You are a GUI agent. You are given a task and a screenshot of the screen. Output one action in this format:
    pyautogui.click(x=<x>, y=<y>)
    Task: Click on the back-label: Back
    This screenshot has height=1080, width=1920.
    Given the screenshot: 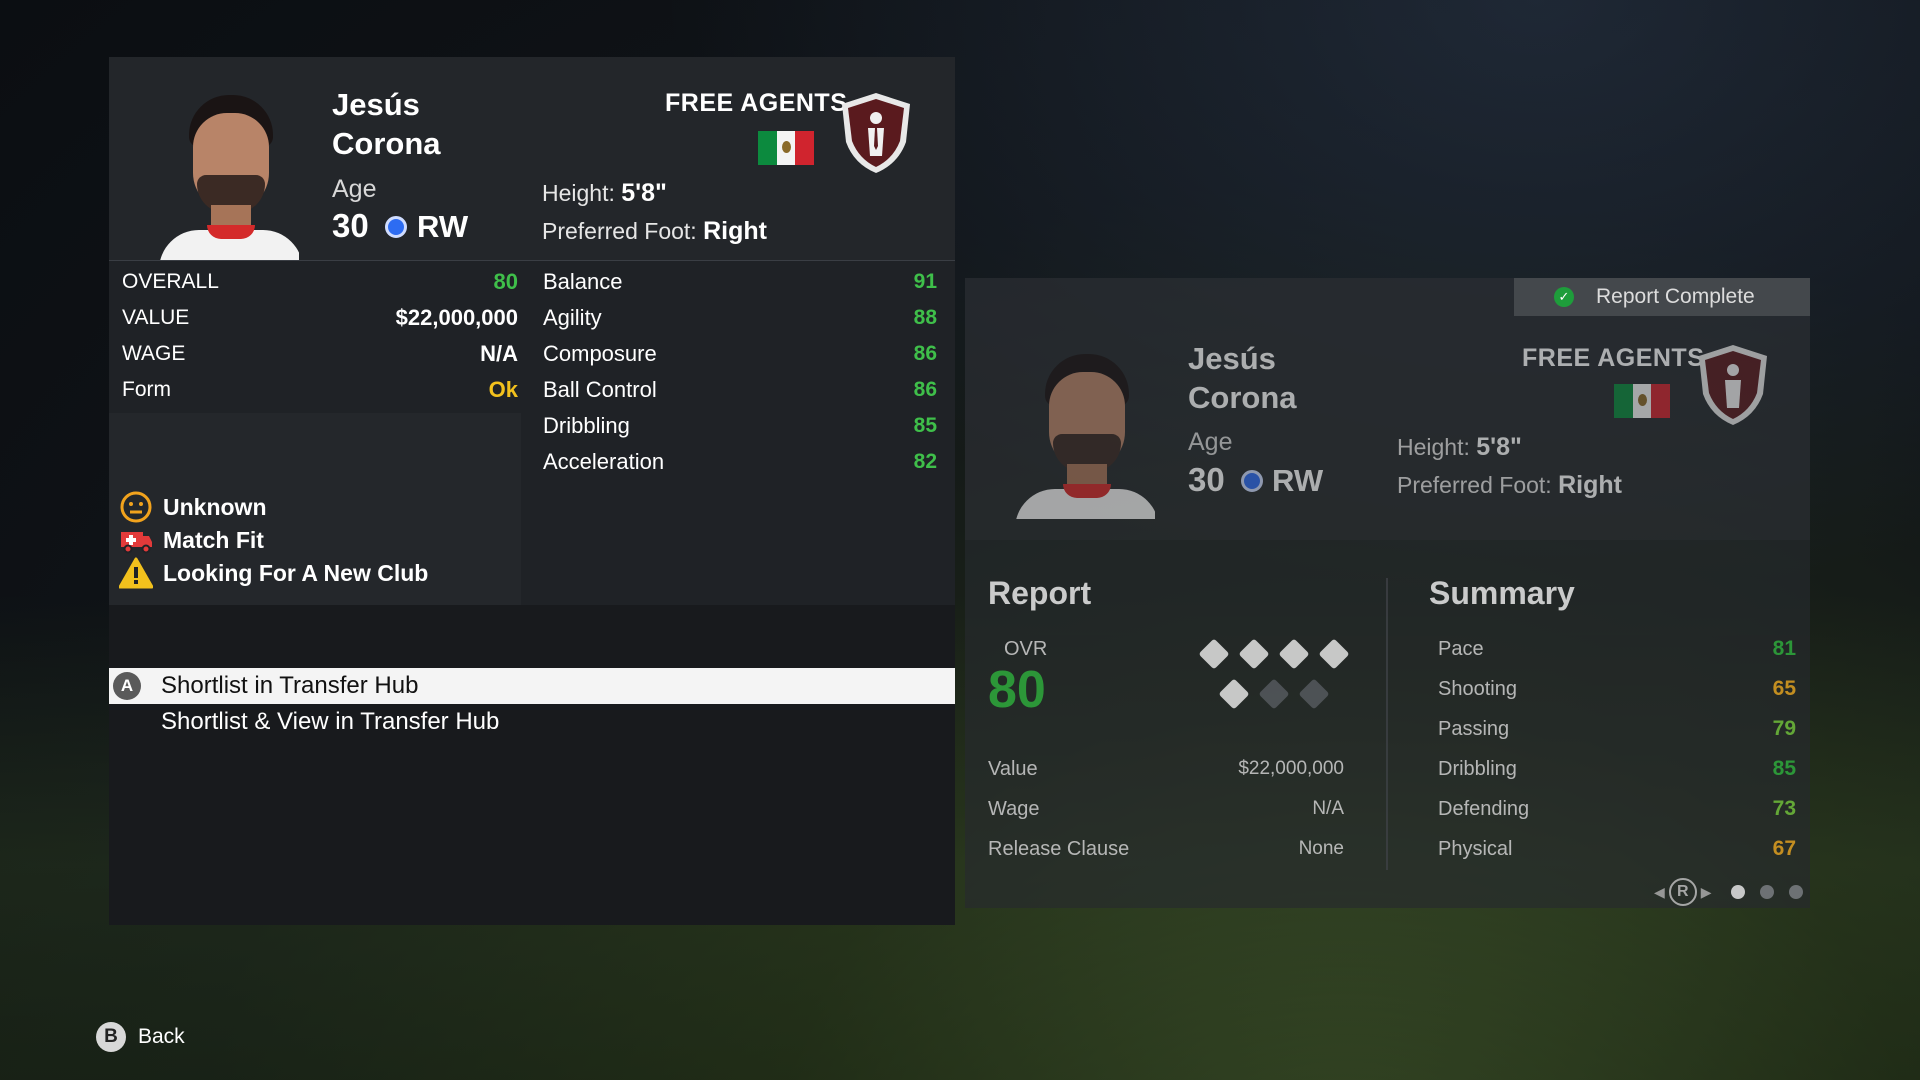 What is the action you would take?
    pyautogui.click(x=161, y=1036)
    